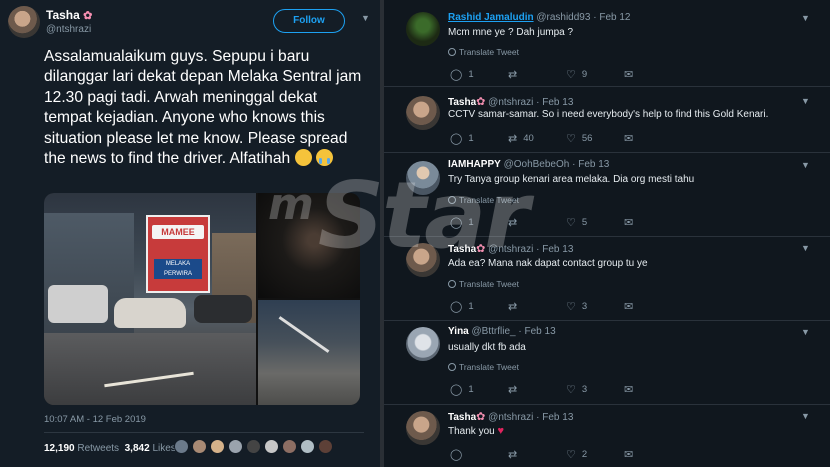 The image size is (830, 467). I want to click on like-button: ♡ 56, so click(579, 138).